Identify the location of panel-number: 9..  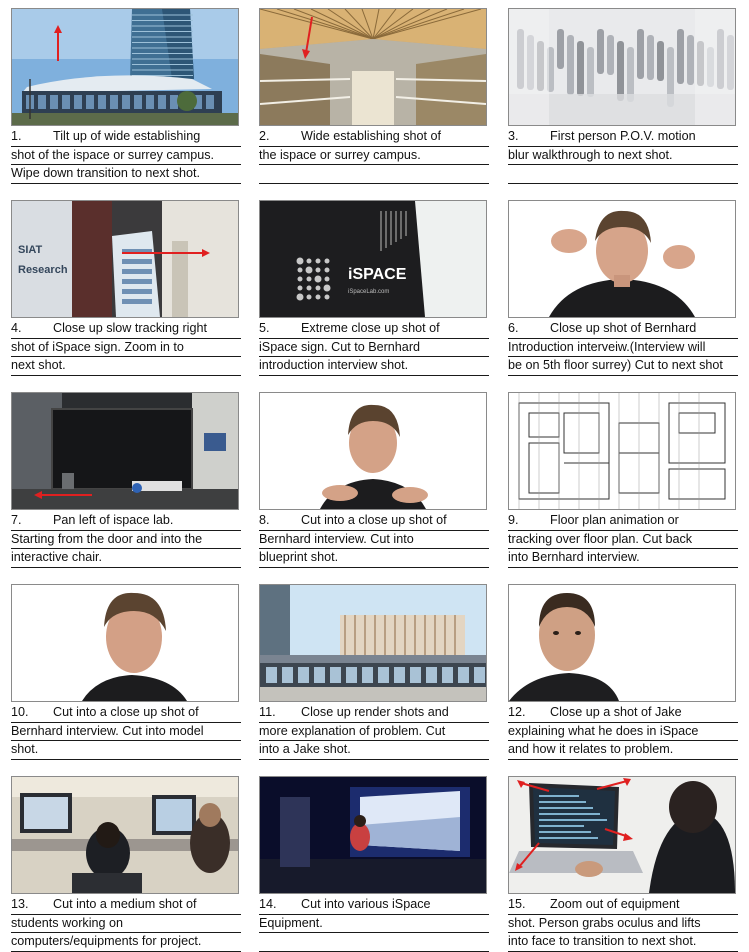
(513, 520).